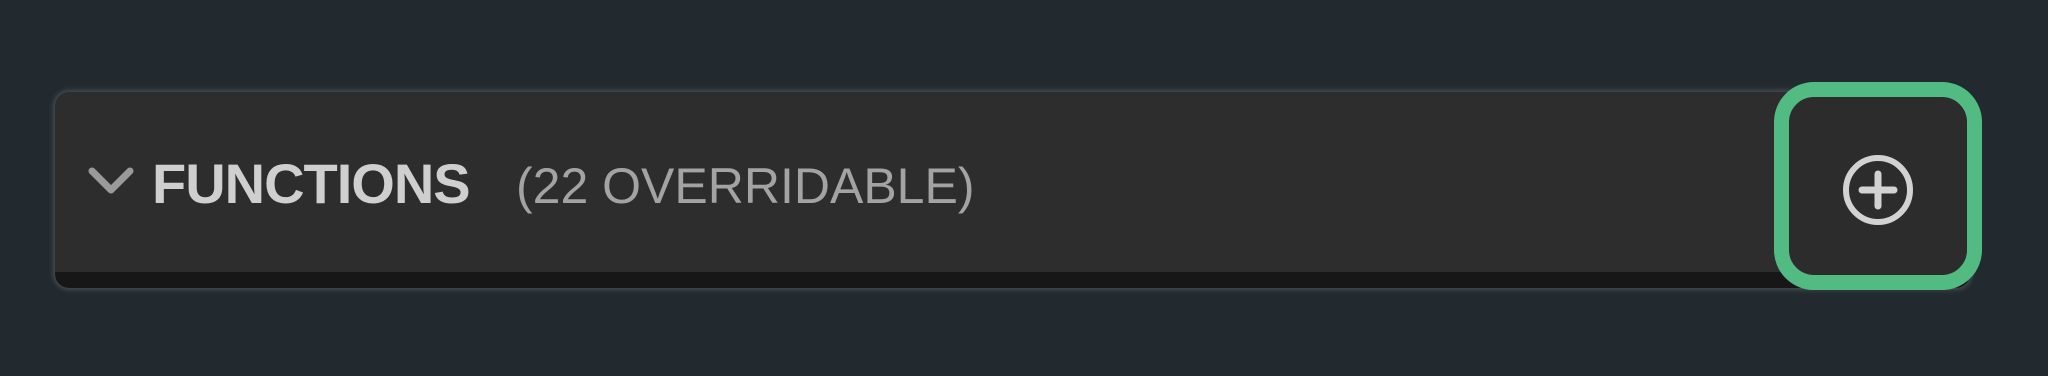 The height and width of the screenshot is (376, 2048). What do you see at coordinates (745, 186) in the screenshot?
I see `overridable-count: (22 OVERRIDABLE)` at bounding box center [745, 186].